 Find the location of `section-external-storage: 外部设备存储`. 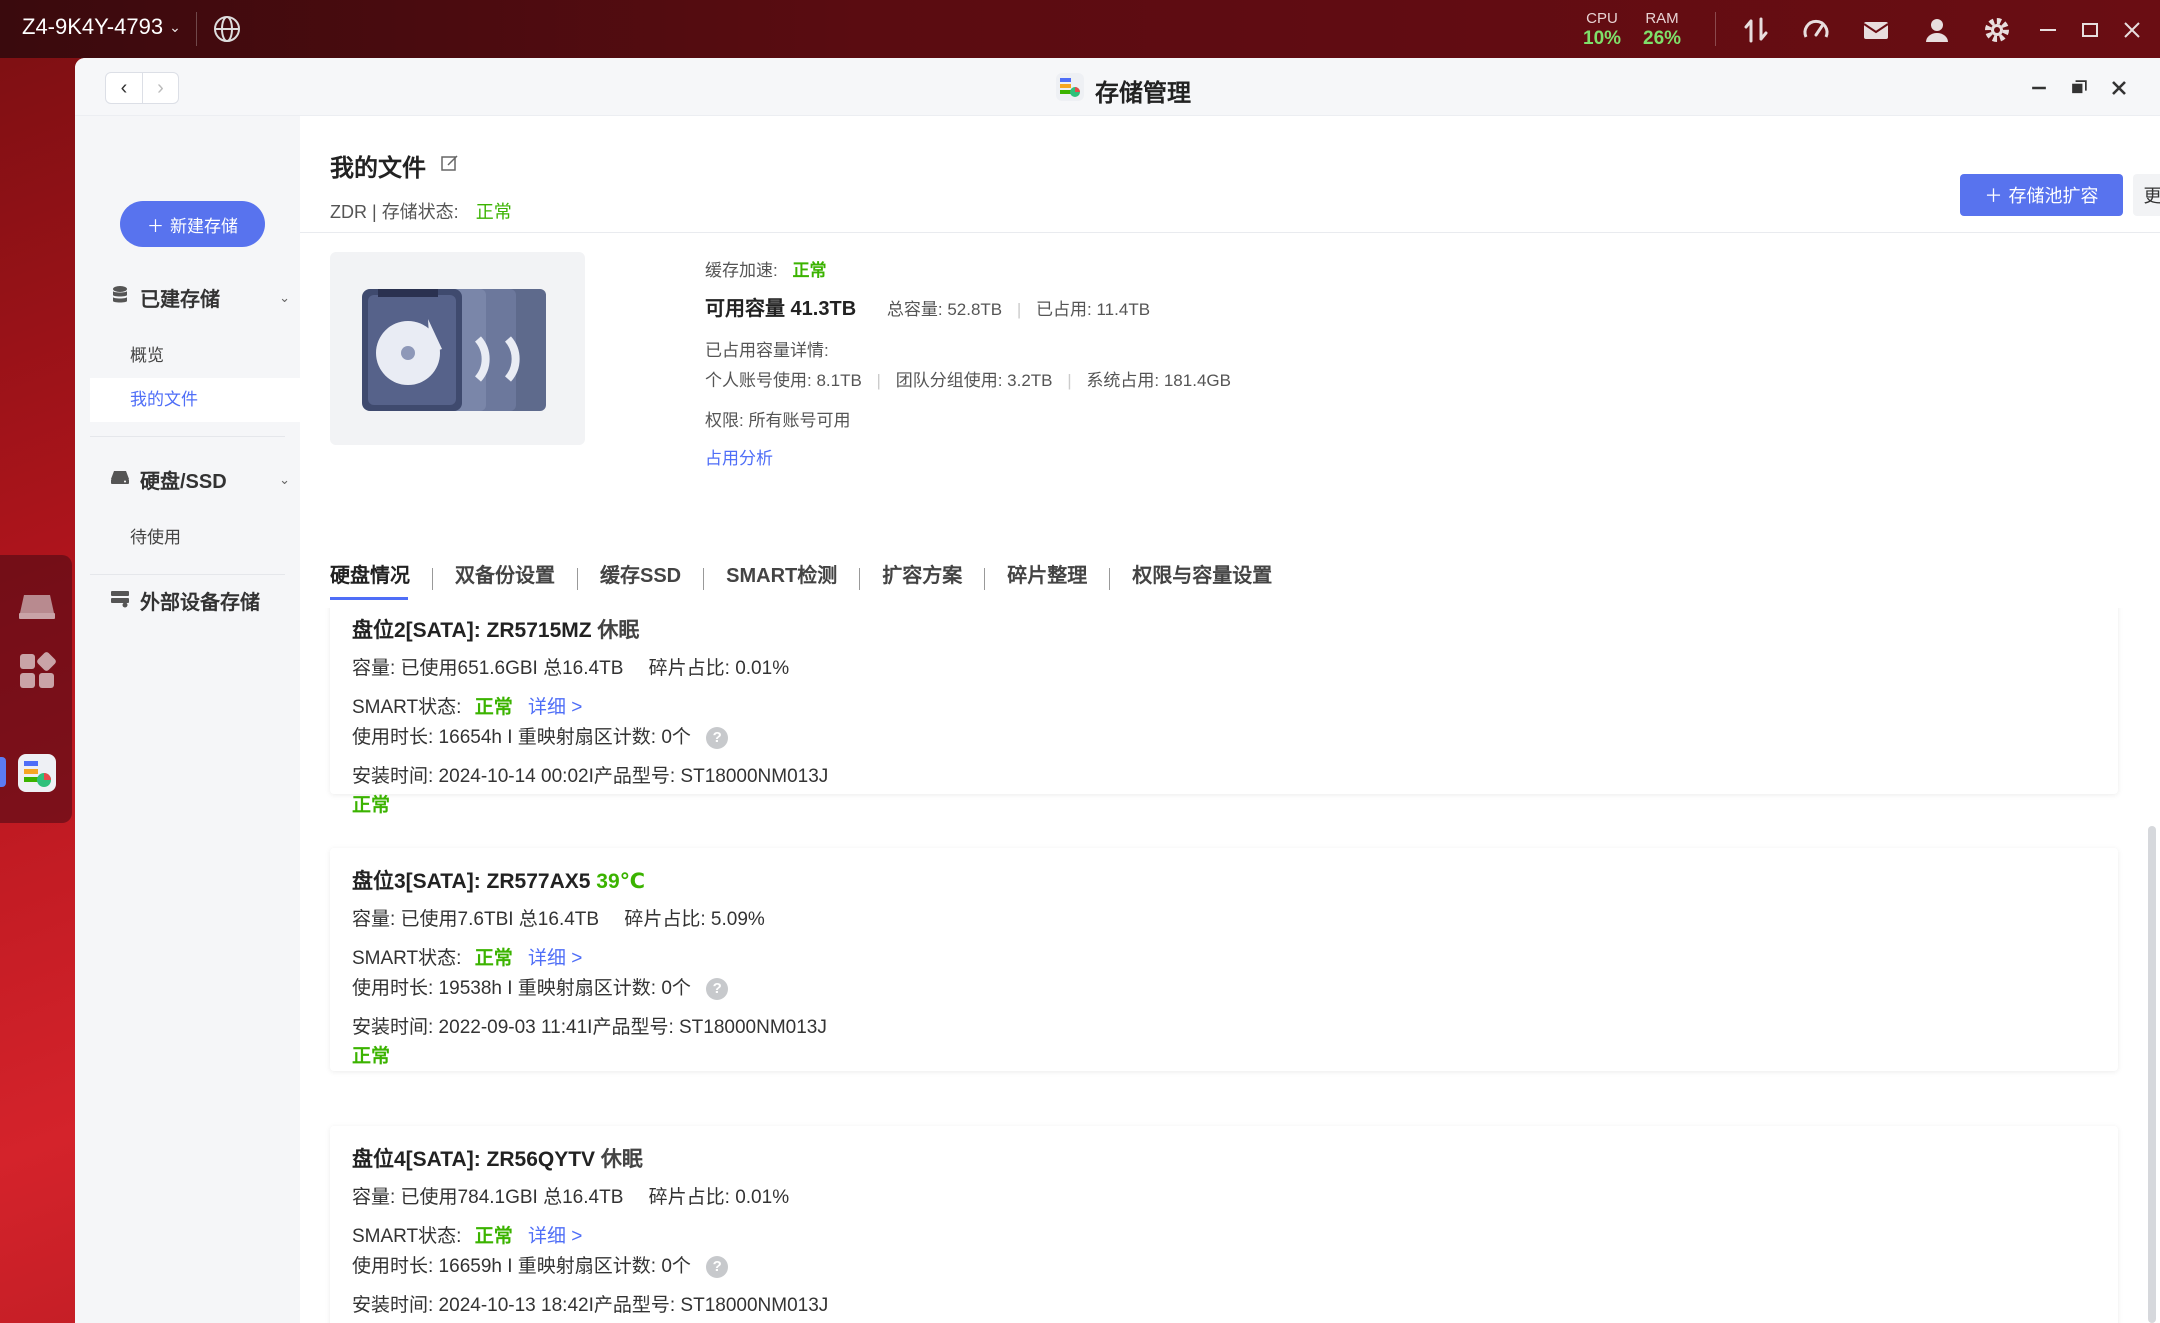

section-external-storage: 外部设备存储 is located at coordinates (200, 600).